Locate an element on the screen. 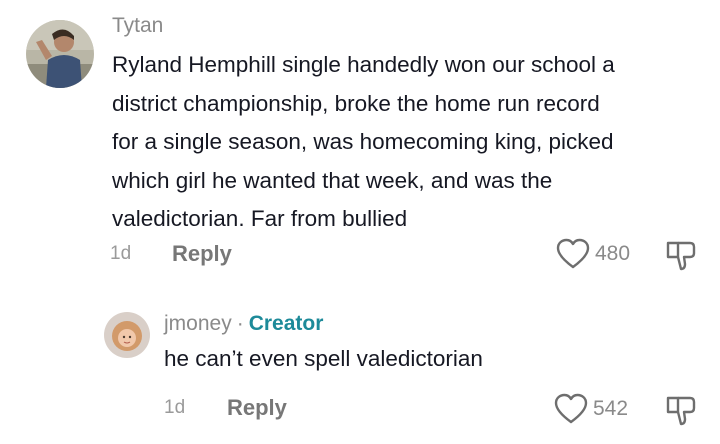 This screenshot has height=444, width=720. avatar-jmoney is located at coordinates (127, 335).